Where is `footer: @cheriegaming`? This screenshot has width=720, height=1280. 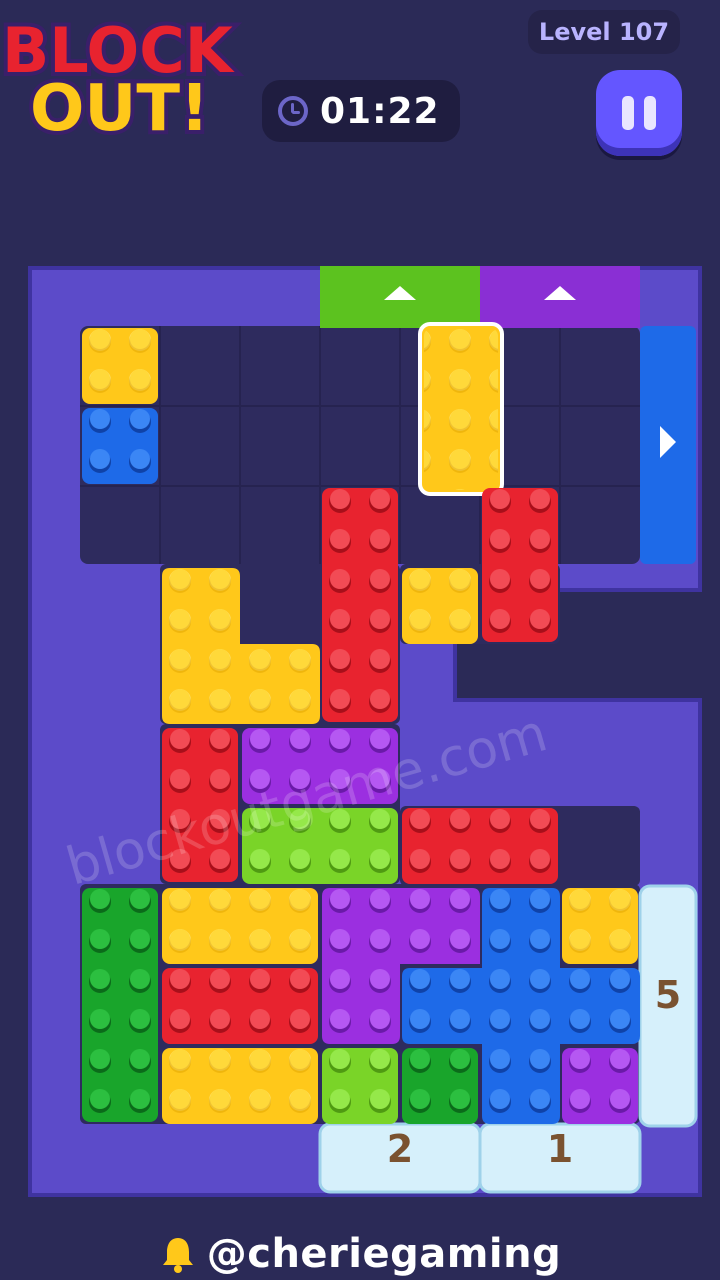 footer: @cheriegaming is located at coordinates (360, 1254).